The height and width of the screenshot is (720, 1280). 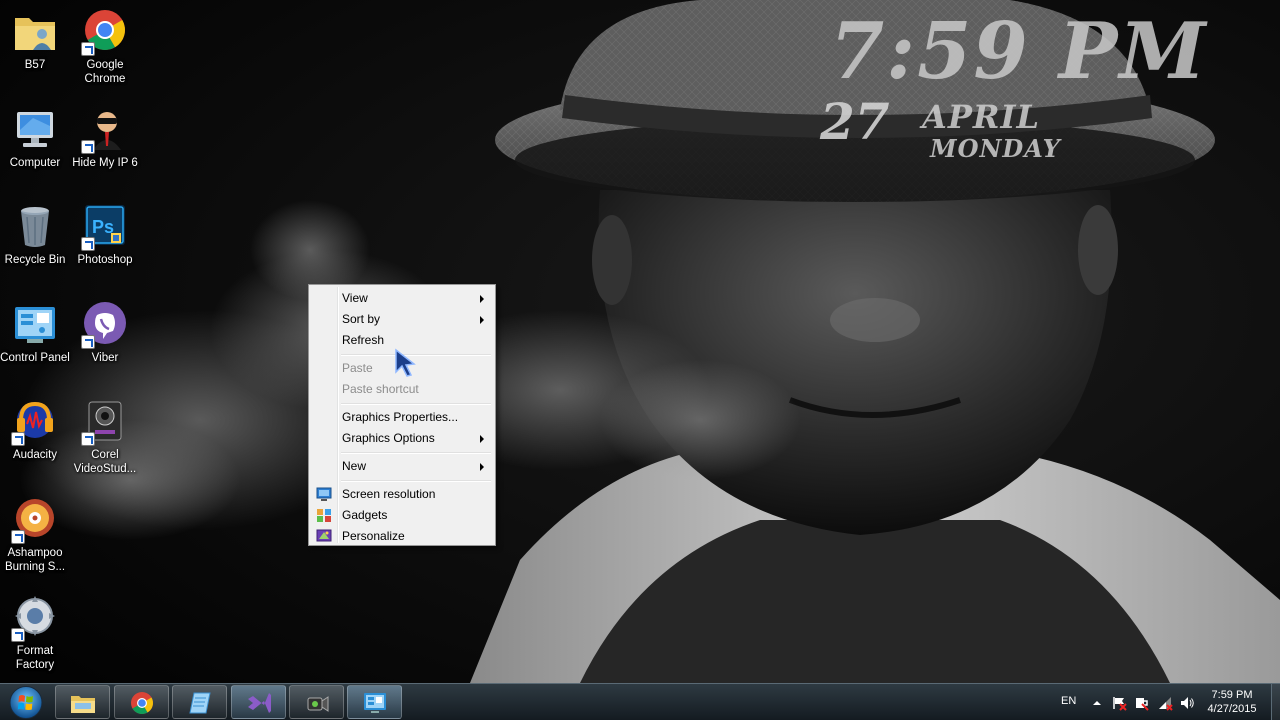 I want to click on volume-icon, so click(x=1187, y=703).